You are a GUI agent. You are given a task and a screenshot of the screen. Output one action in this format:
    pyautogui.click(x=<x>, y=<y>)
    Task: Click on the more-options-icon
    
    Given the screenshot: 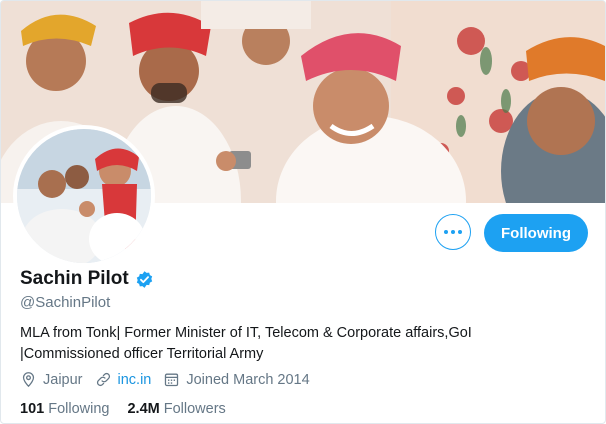 What is the action you would take?
    pyautogui.click(x=453, y=232)
    